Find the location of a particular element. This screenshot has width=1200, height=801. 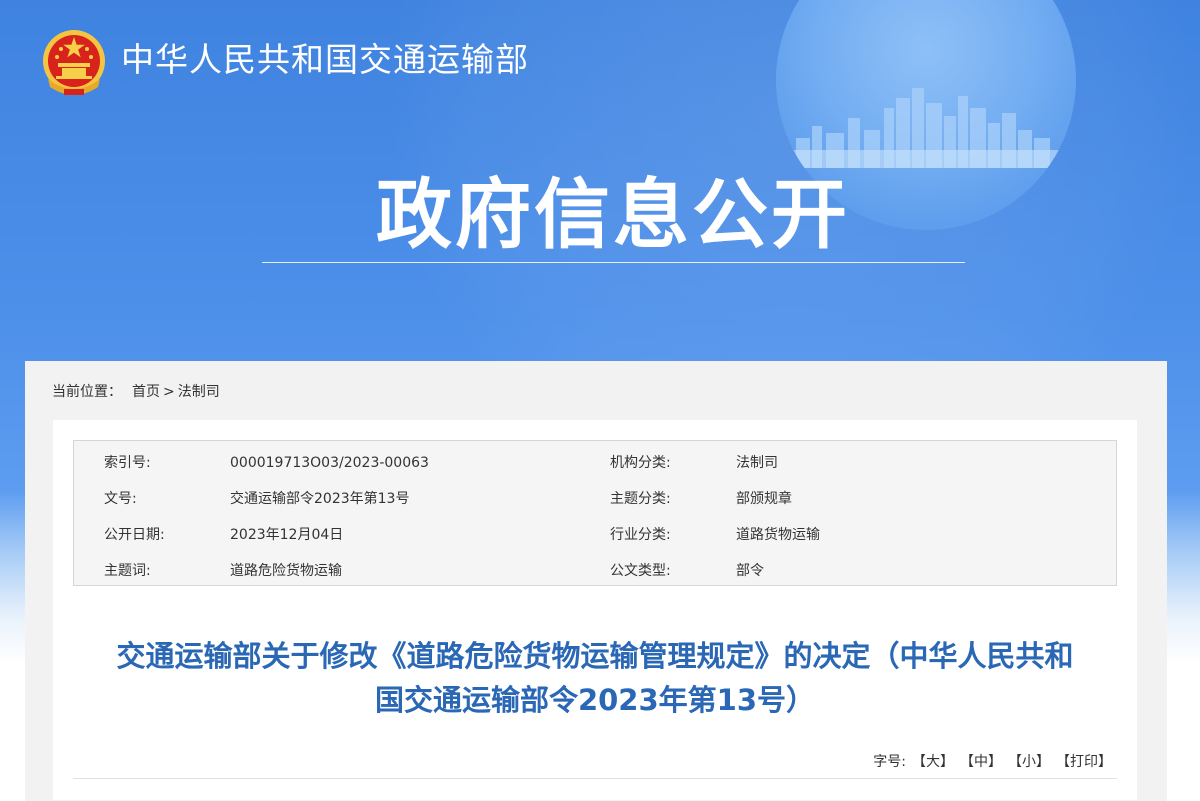

metadata-label: 机构分类: is located at coordinates (640, 463).